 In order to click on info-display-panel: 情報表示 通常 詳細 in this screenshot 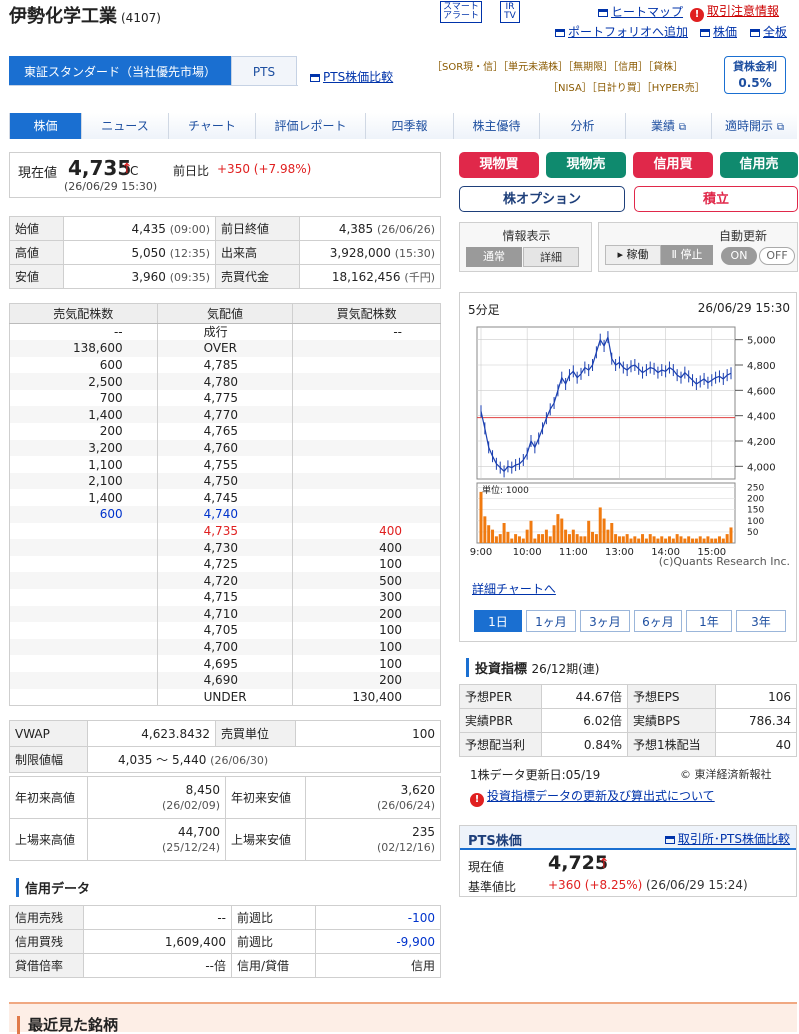, I will do `click(525, 247)`.